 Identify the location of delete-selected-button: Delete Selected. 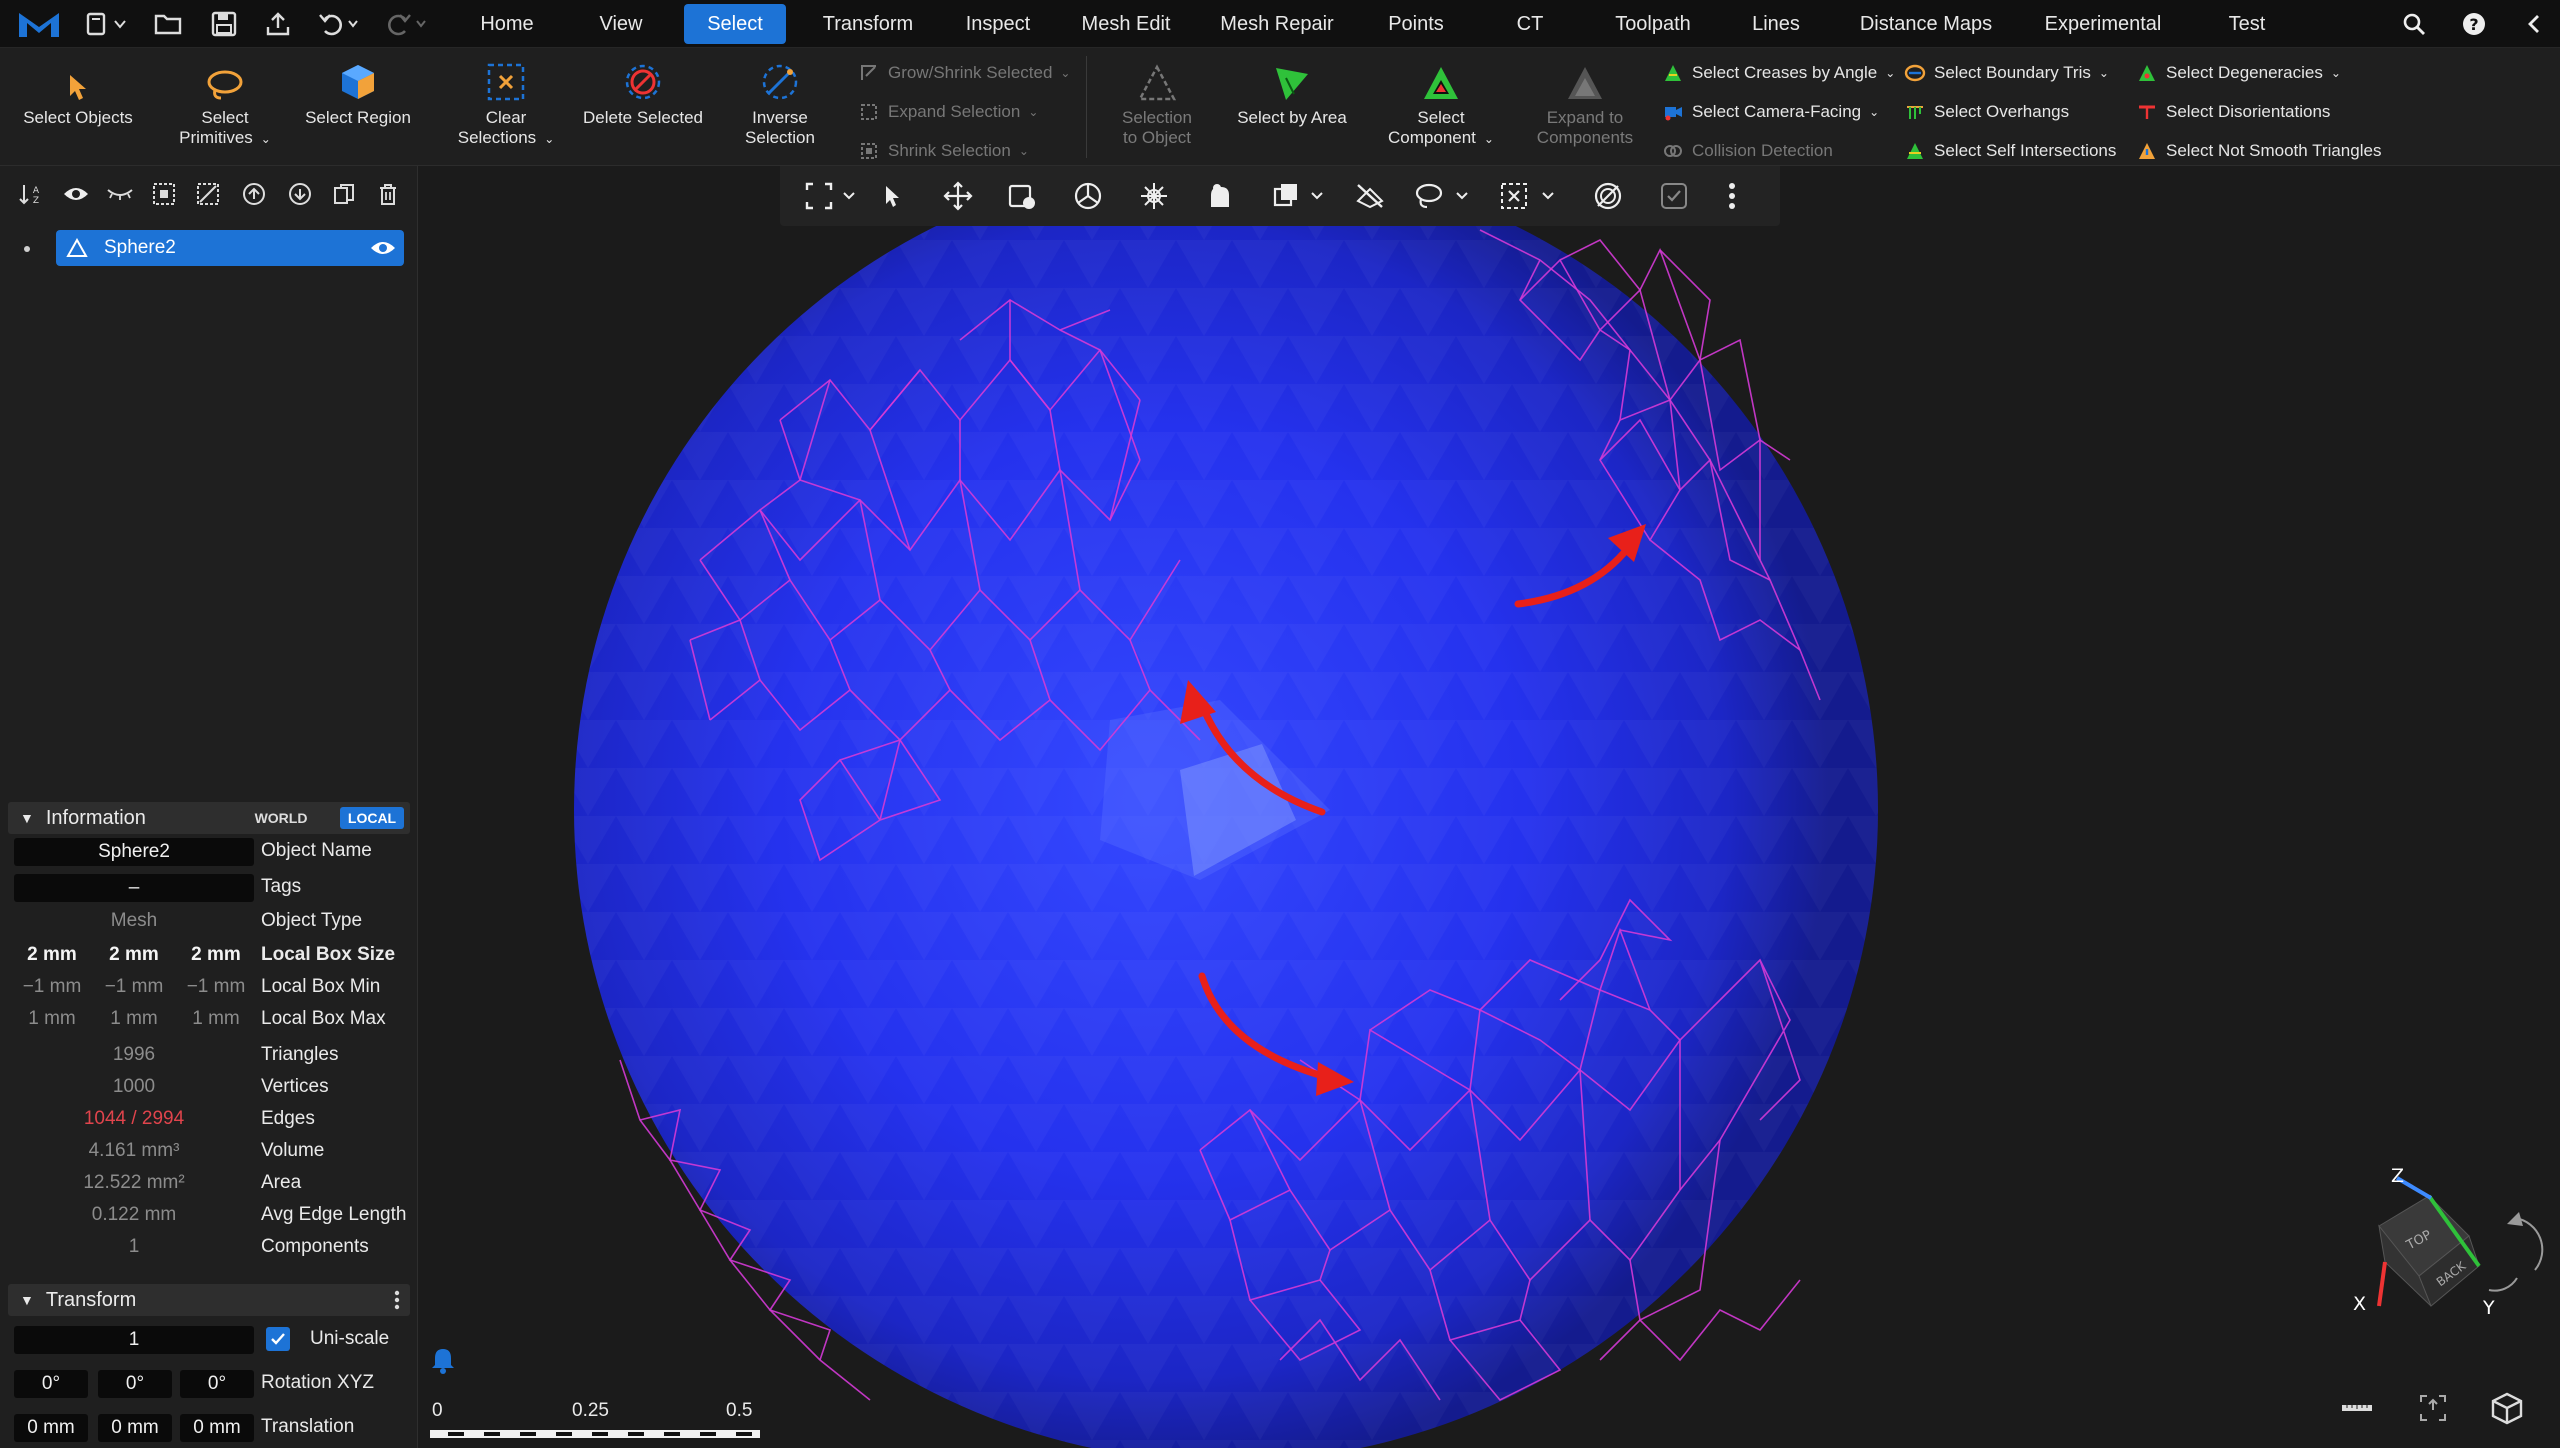
(643, 107).